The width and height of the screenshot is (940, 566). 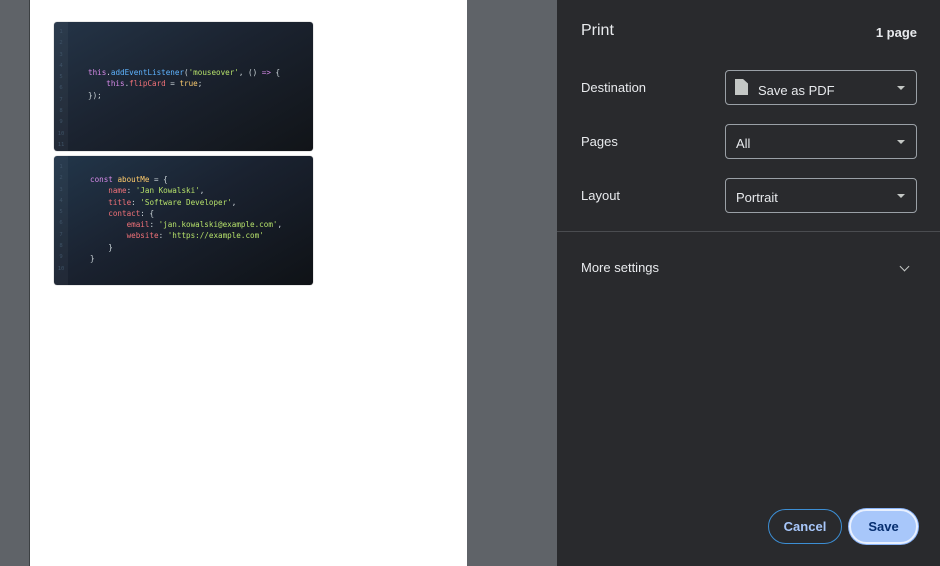 What do you see at coordinates (188, 84) in the screenshot?
I see `code-token: true` at bounding box center [188, 84].